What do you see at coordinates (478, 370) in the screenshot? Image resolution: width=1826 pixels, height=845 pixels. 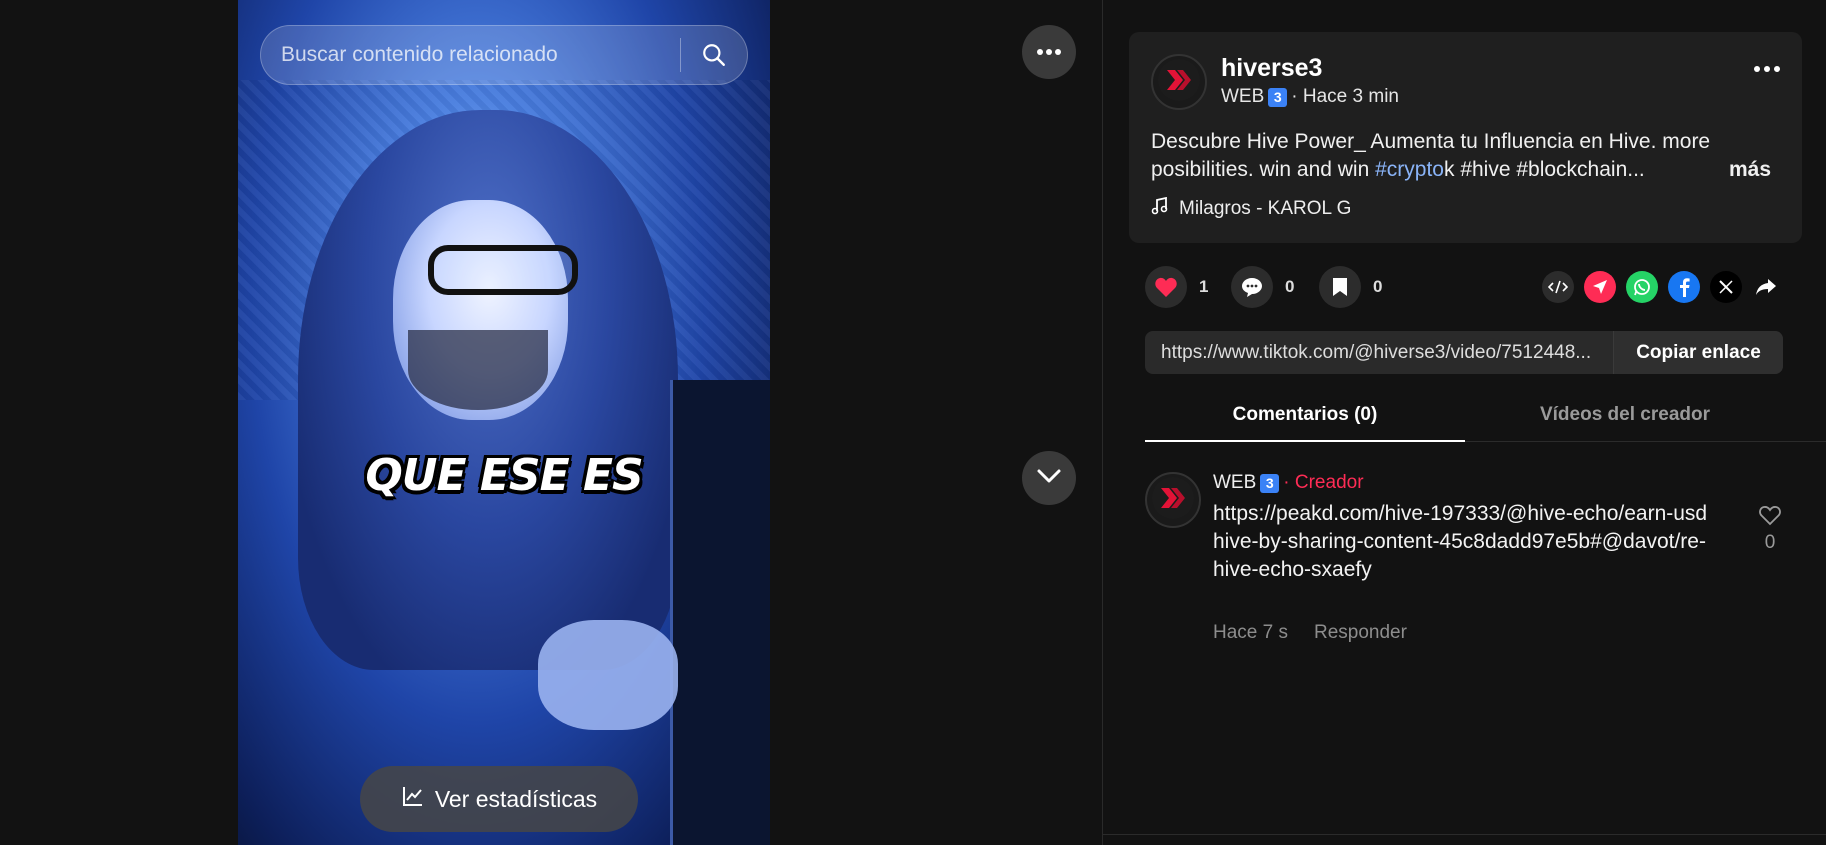 I see `video-beard` at bounding box center [478, 370].